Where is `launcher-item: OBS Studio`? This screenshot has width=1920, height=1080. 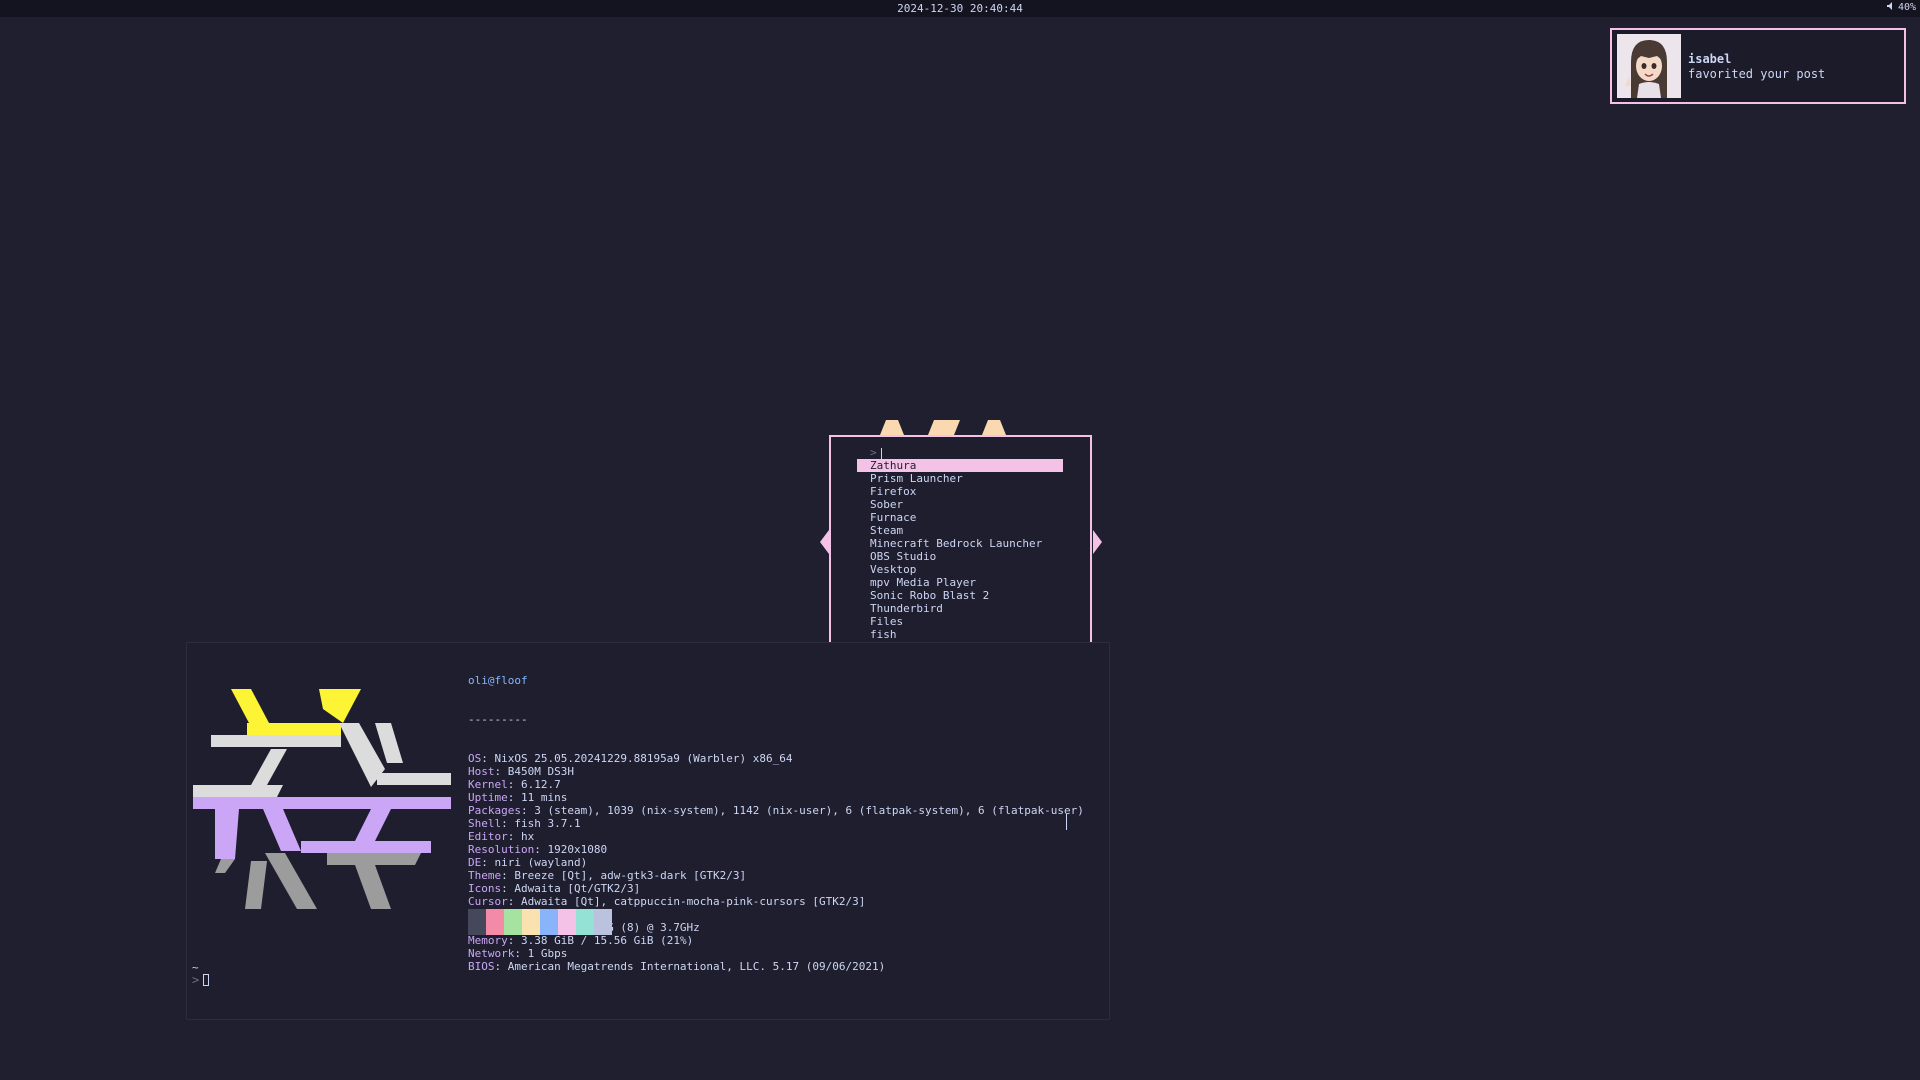 launcher-item: OBS Studio is located at coordinates (960, 556).